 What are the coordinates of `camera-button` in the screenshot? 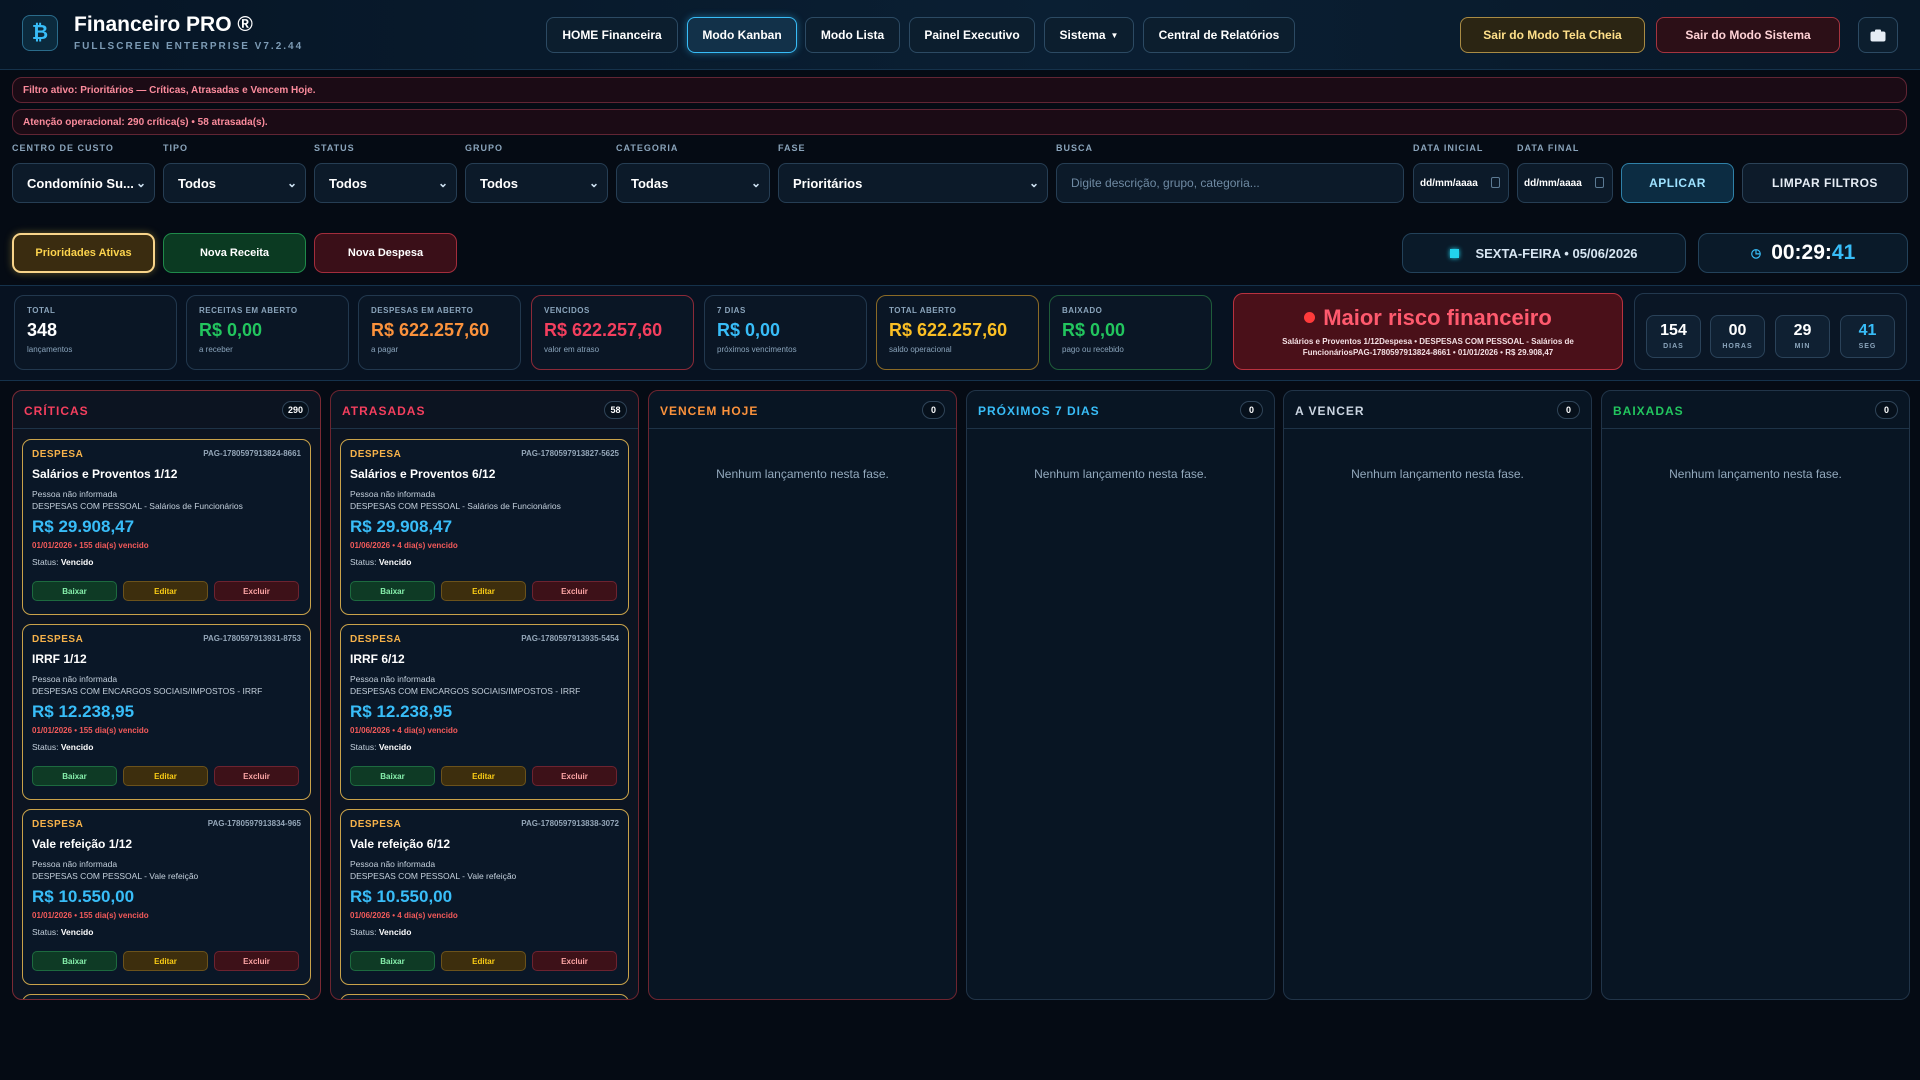 It's located at (1878, 35).